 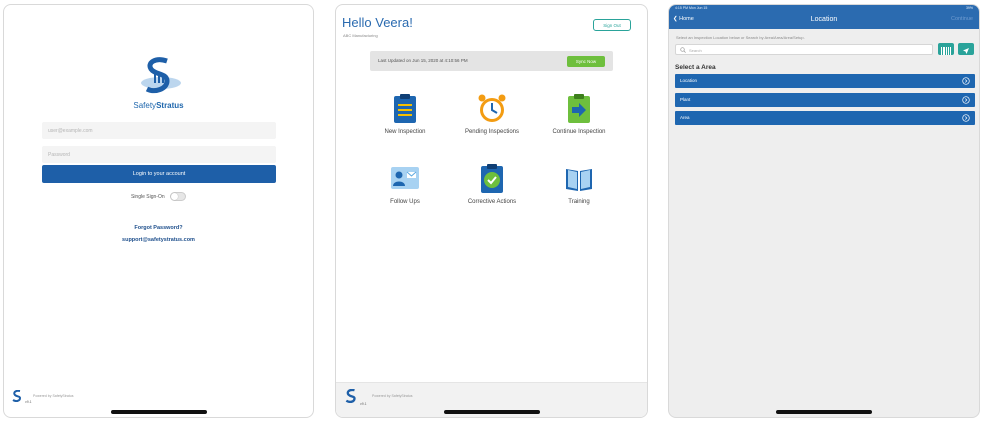 I want to click on greeting: Hello Veera!, so click(x=377, y=22).